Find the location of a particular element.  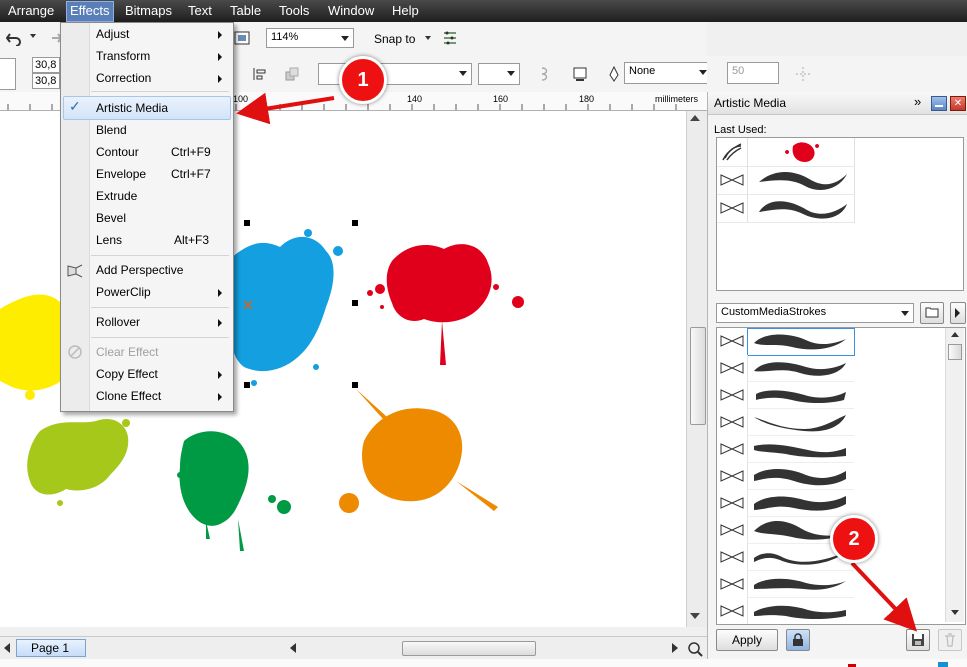

undo-icon is located at coordinates (14, 38).